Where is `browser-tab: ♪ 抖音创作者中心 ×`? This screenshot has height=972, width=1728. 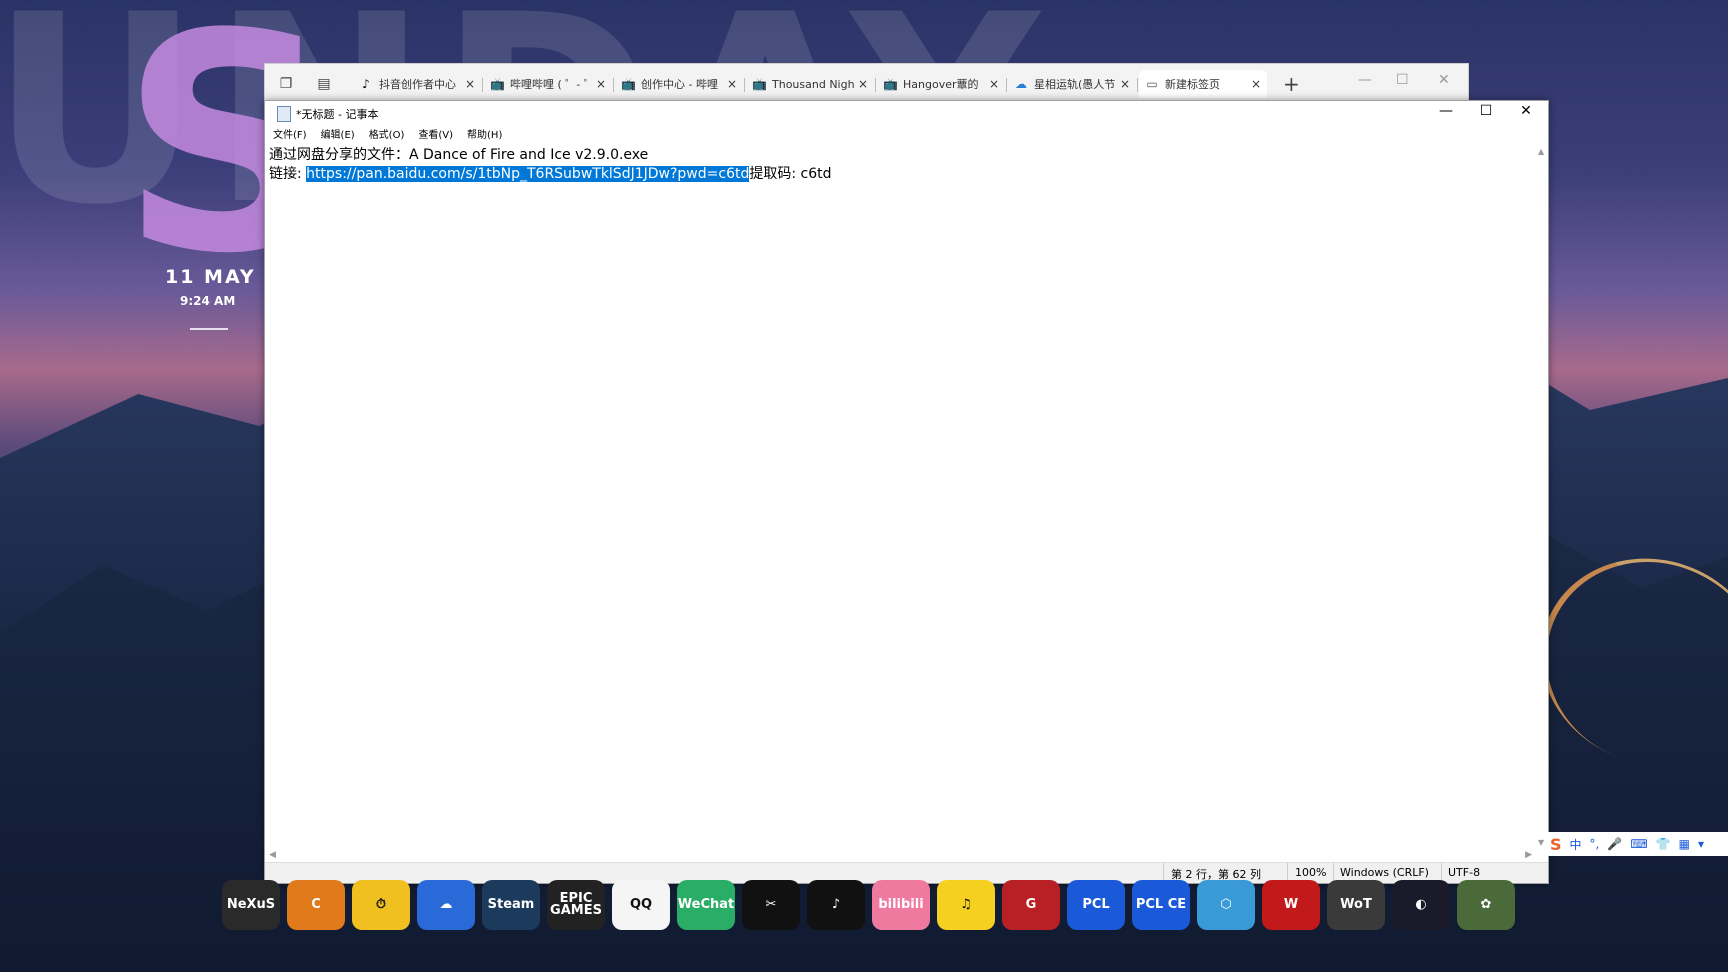 browser-tab: ♪ 抖音创作者中心 × is located at coordinates (417, 84).